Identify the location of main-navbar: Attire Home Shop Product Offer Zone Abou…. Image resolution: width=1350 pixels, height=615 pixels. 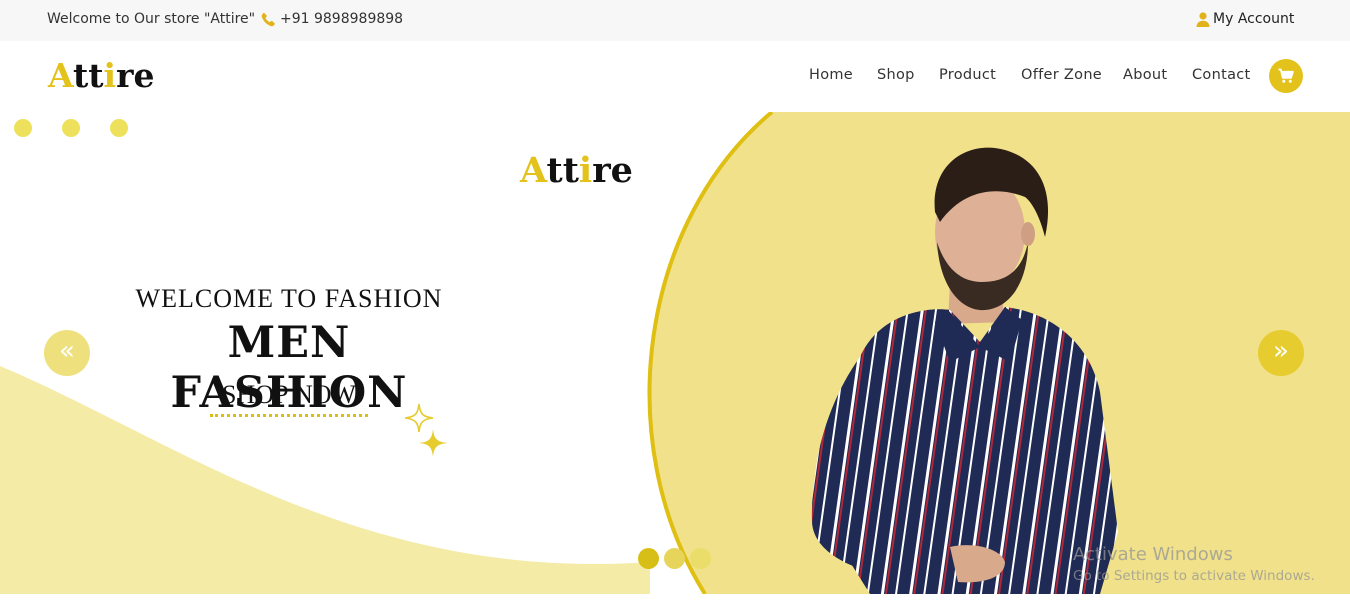
(675, 76).